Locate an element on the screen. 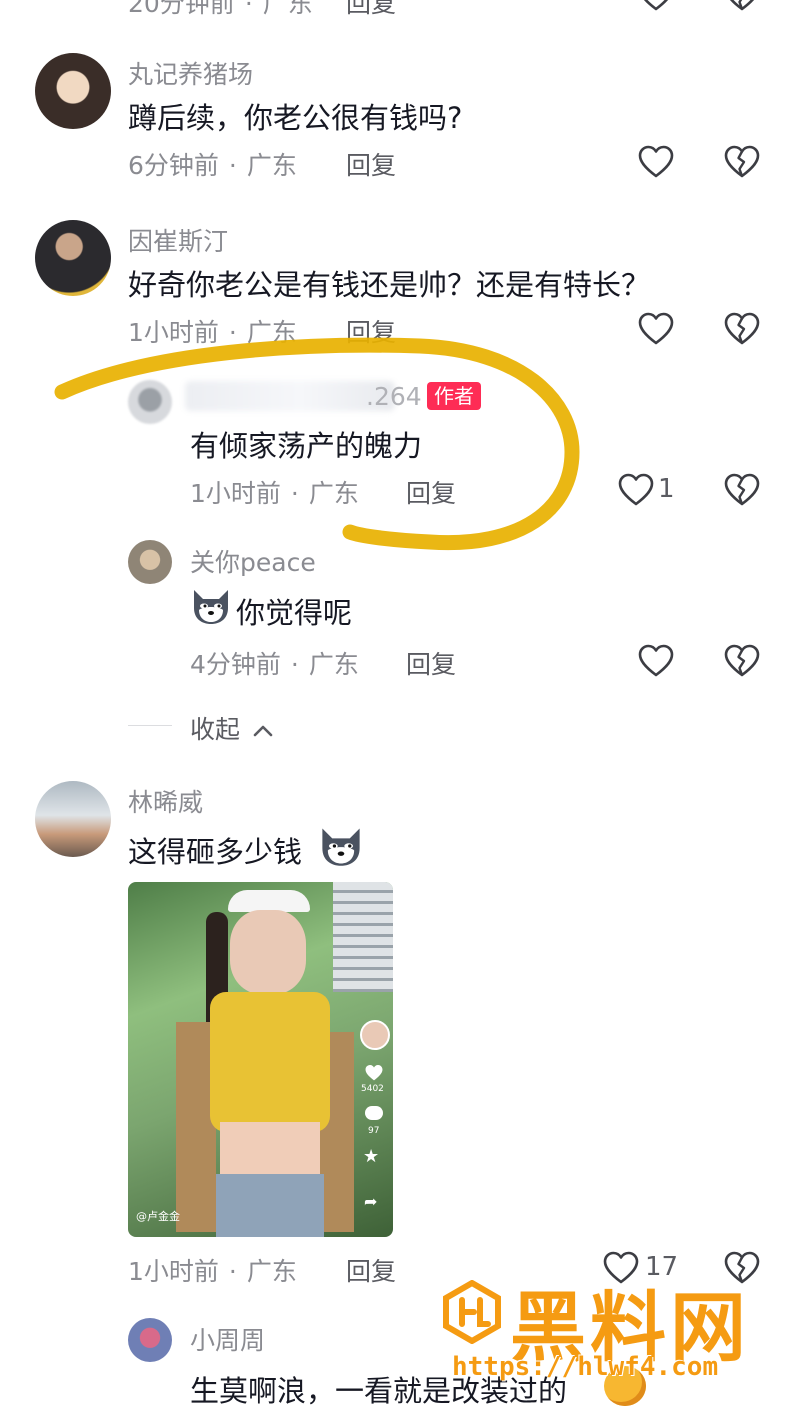  comment-text: 这得砸多少钱 is located at coordinates (215, 852).